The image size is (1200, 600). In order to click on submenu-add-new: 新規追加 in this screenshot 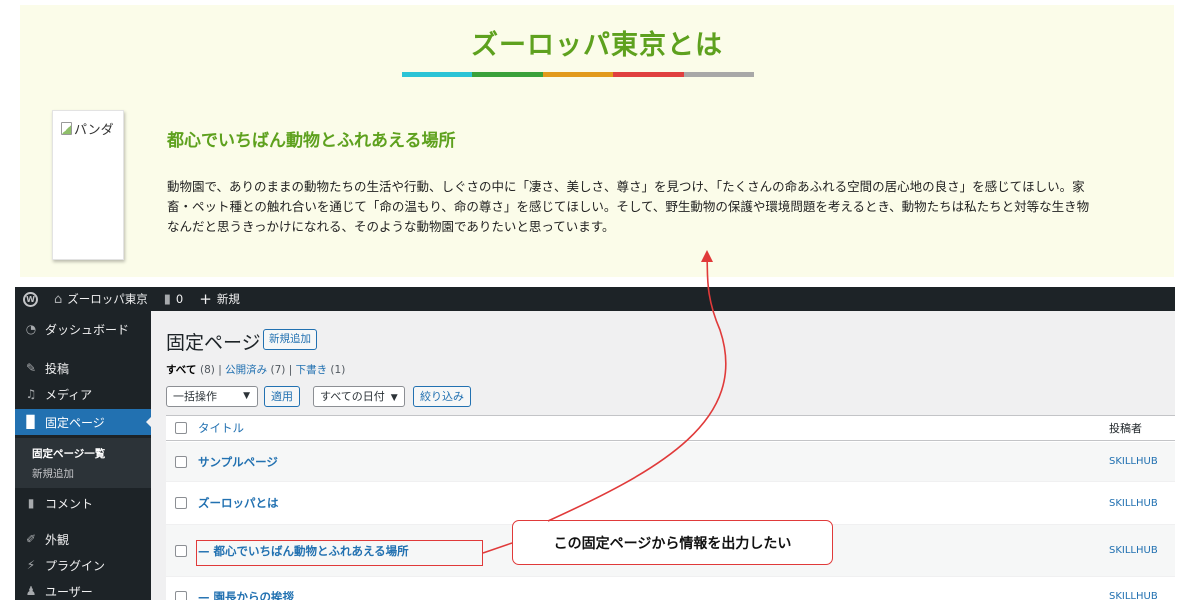, I will do `click(53, 473)`.